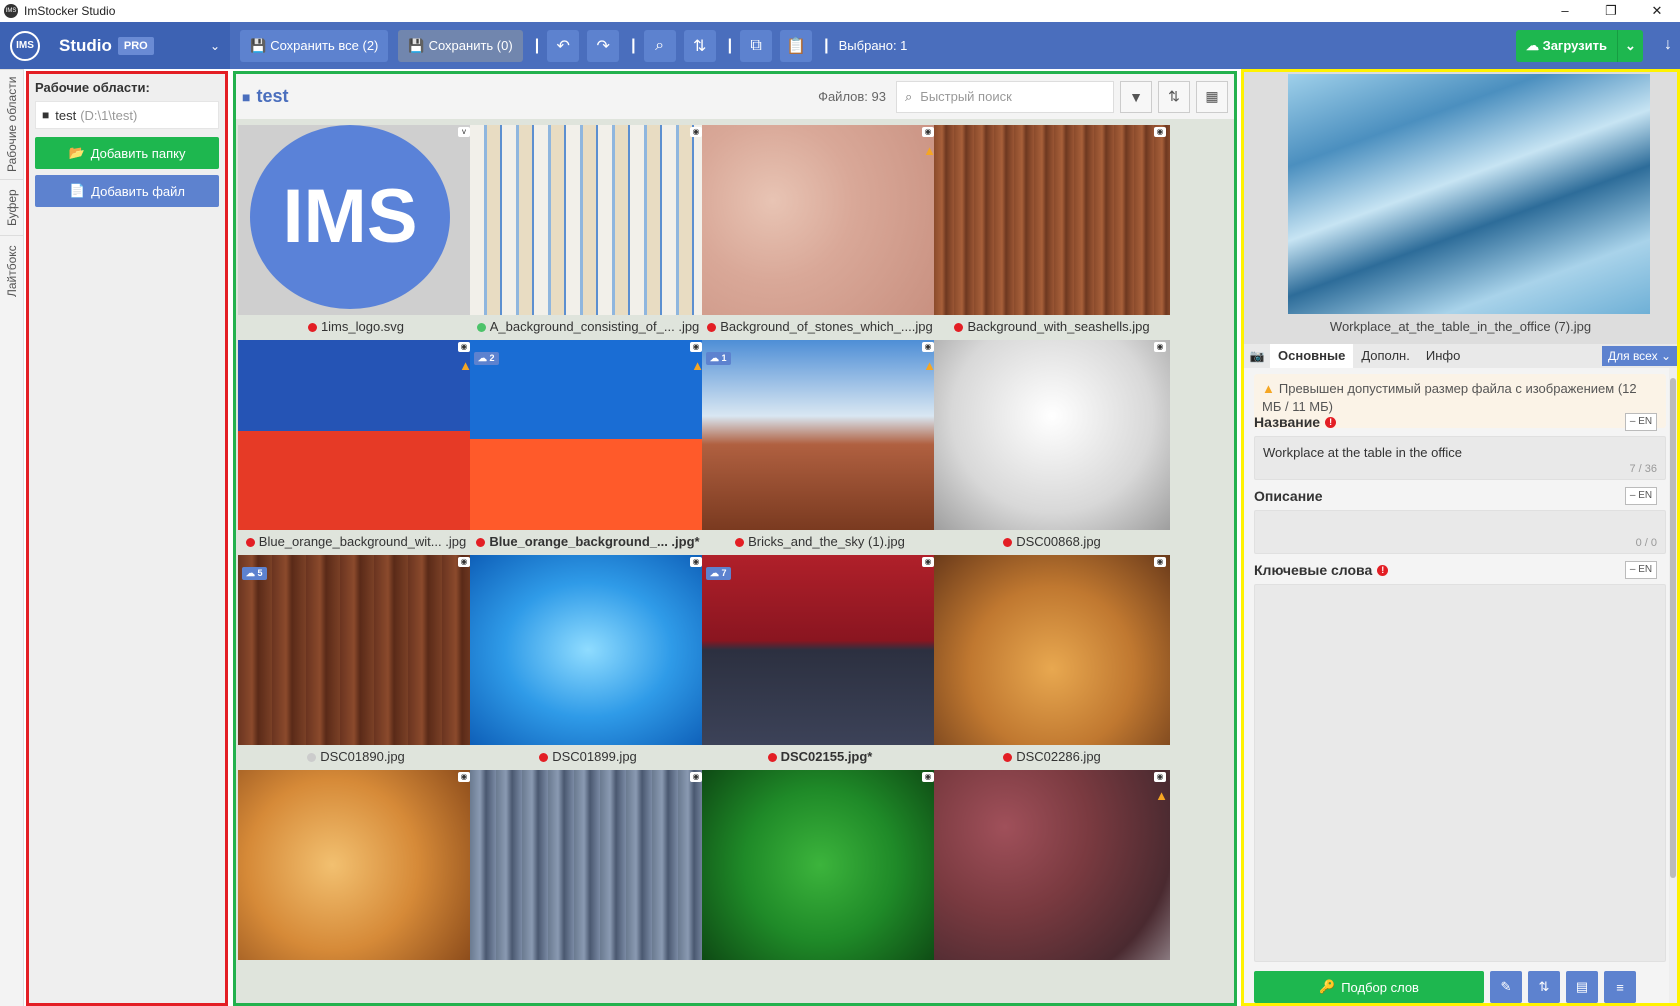  What do you see at coordinates (756, 45) in the screenshot?
I see `copy-button: ⧉` at bounding box center [756, 45].